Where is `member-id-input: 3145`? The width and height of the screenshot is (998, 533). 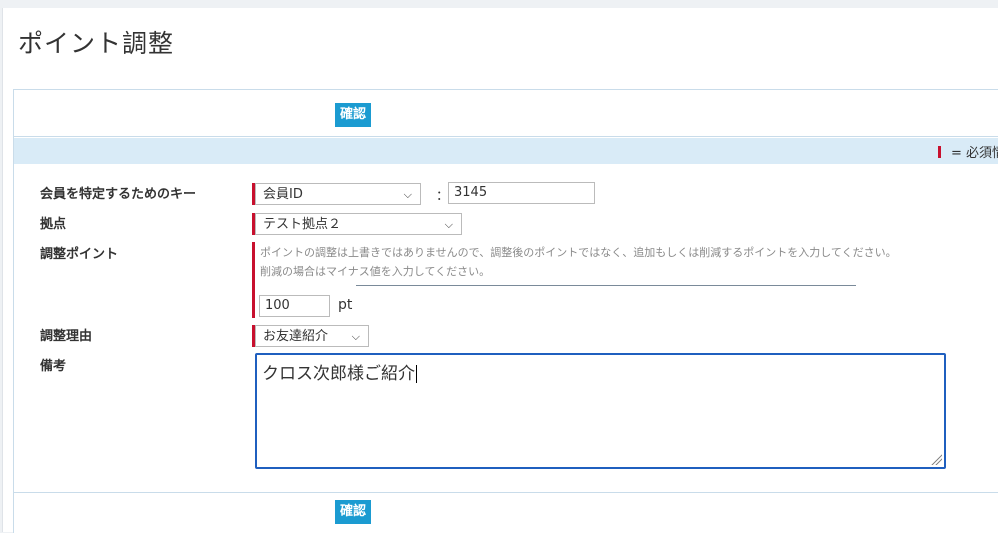
member-id-input: 3145 is located at coordinates (521, 193).